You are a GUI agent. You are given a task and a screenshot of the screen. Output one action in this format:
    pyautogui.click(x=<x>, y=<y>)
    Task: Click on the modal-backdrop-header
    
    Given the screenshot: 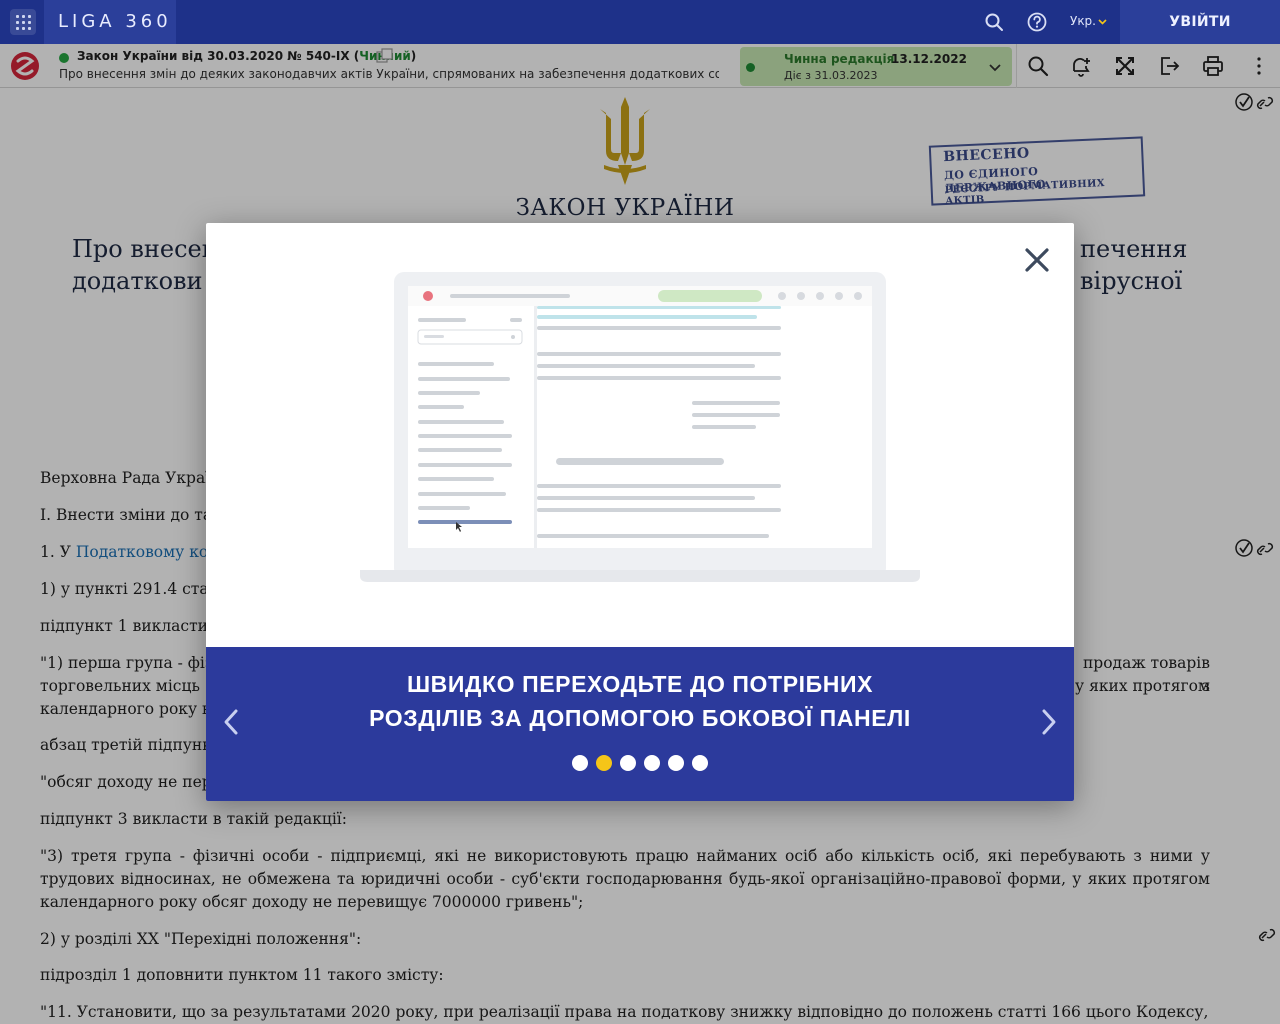 What is the action you would take?
    pyautogui.click(x=640, y=66)
    